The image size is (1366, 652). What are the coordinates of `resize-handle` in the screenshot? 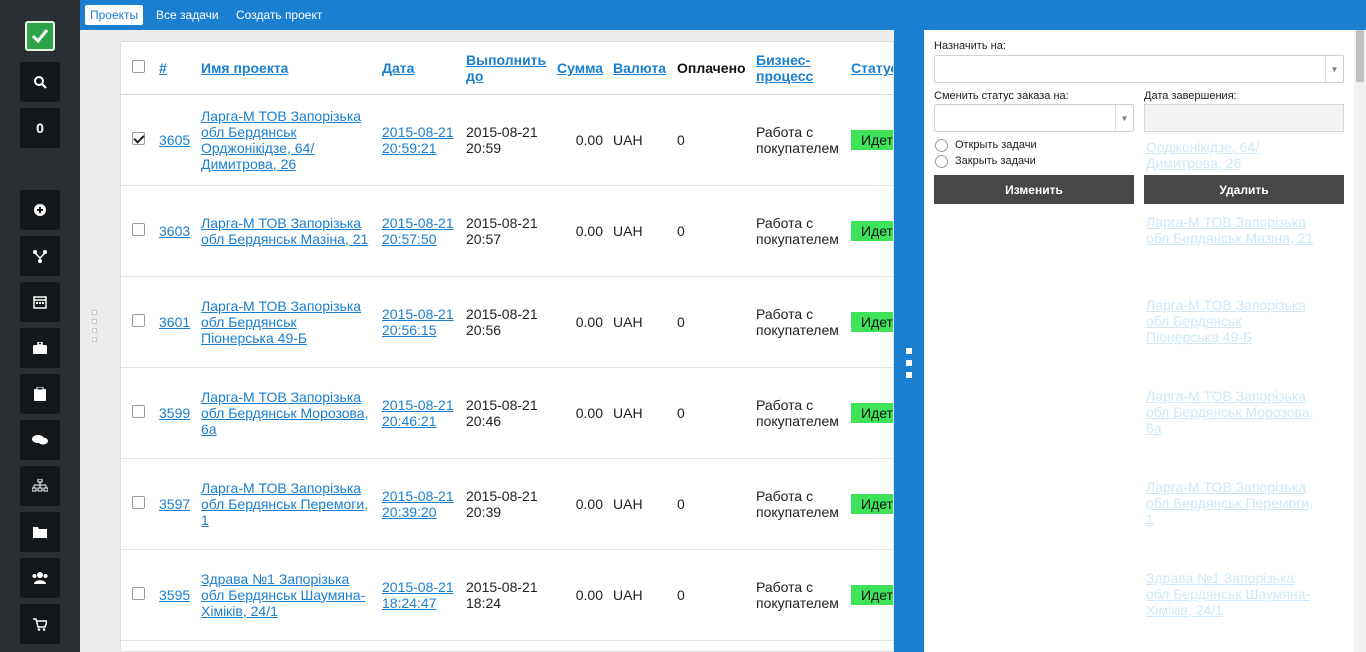 It's located at (95, 328).